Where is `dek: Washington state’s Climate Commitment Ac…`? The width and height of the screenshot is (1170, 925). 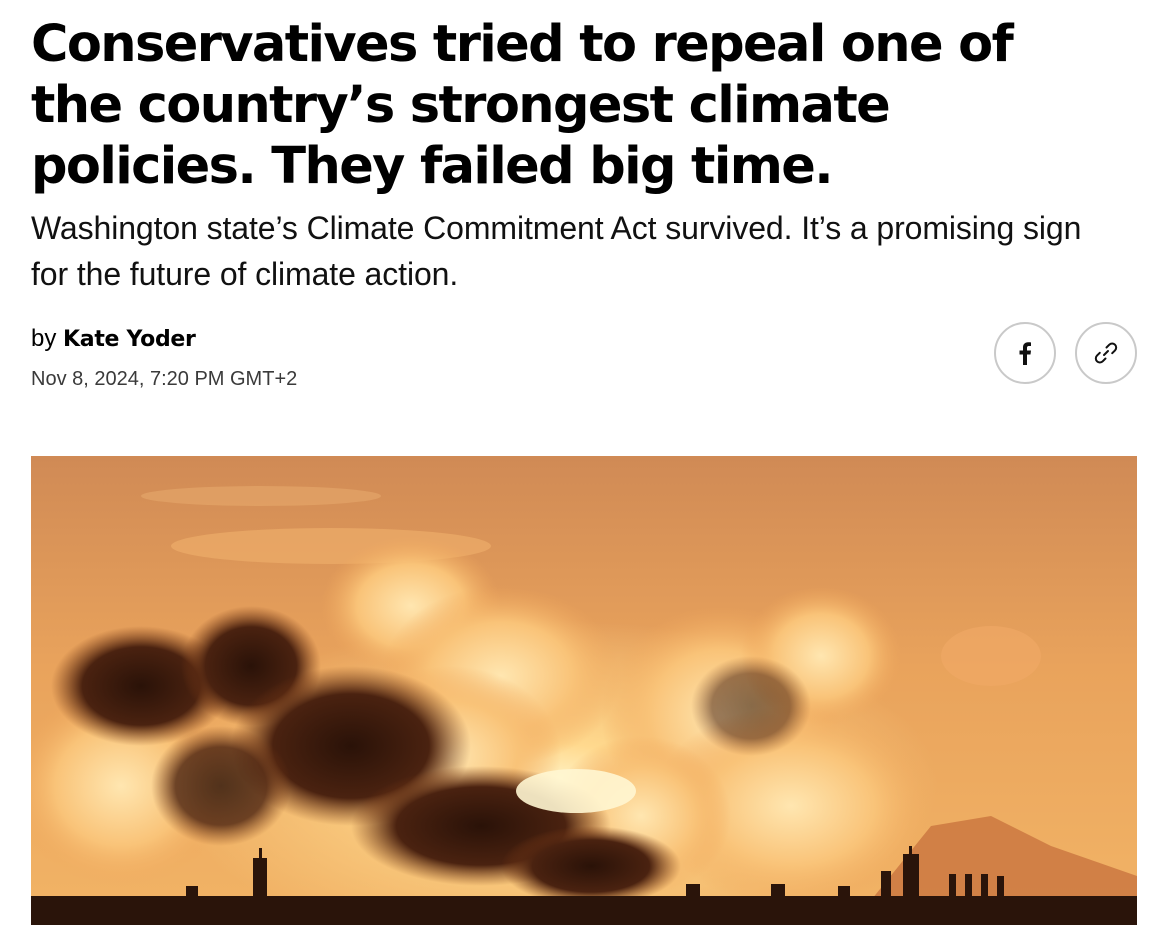 dek: Washington state’s Climate Commitment Ac… is located at coordinates (556, 251).